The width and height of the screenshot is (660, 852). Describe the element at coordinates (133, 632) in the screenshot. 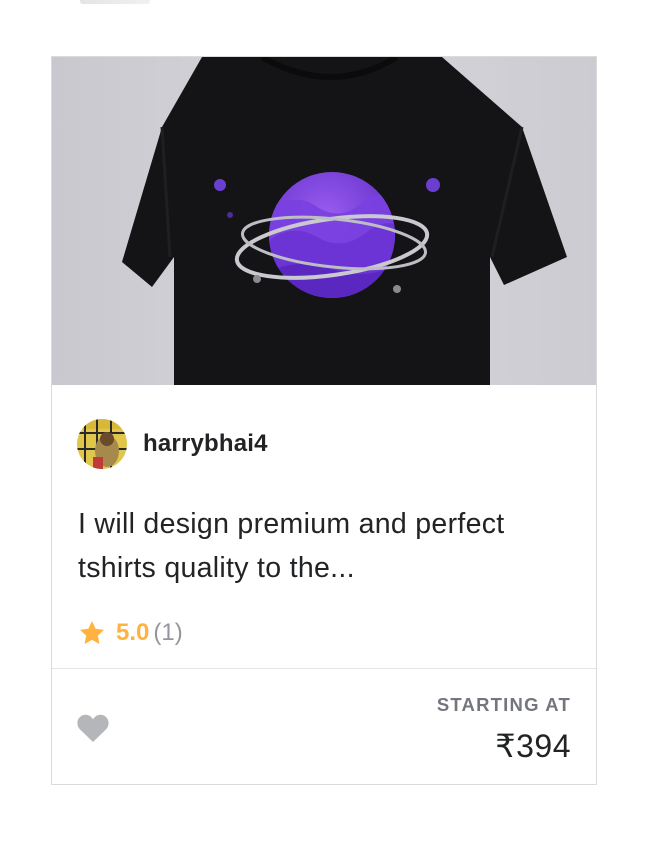

I see `rating-value: 5.0` at that location.